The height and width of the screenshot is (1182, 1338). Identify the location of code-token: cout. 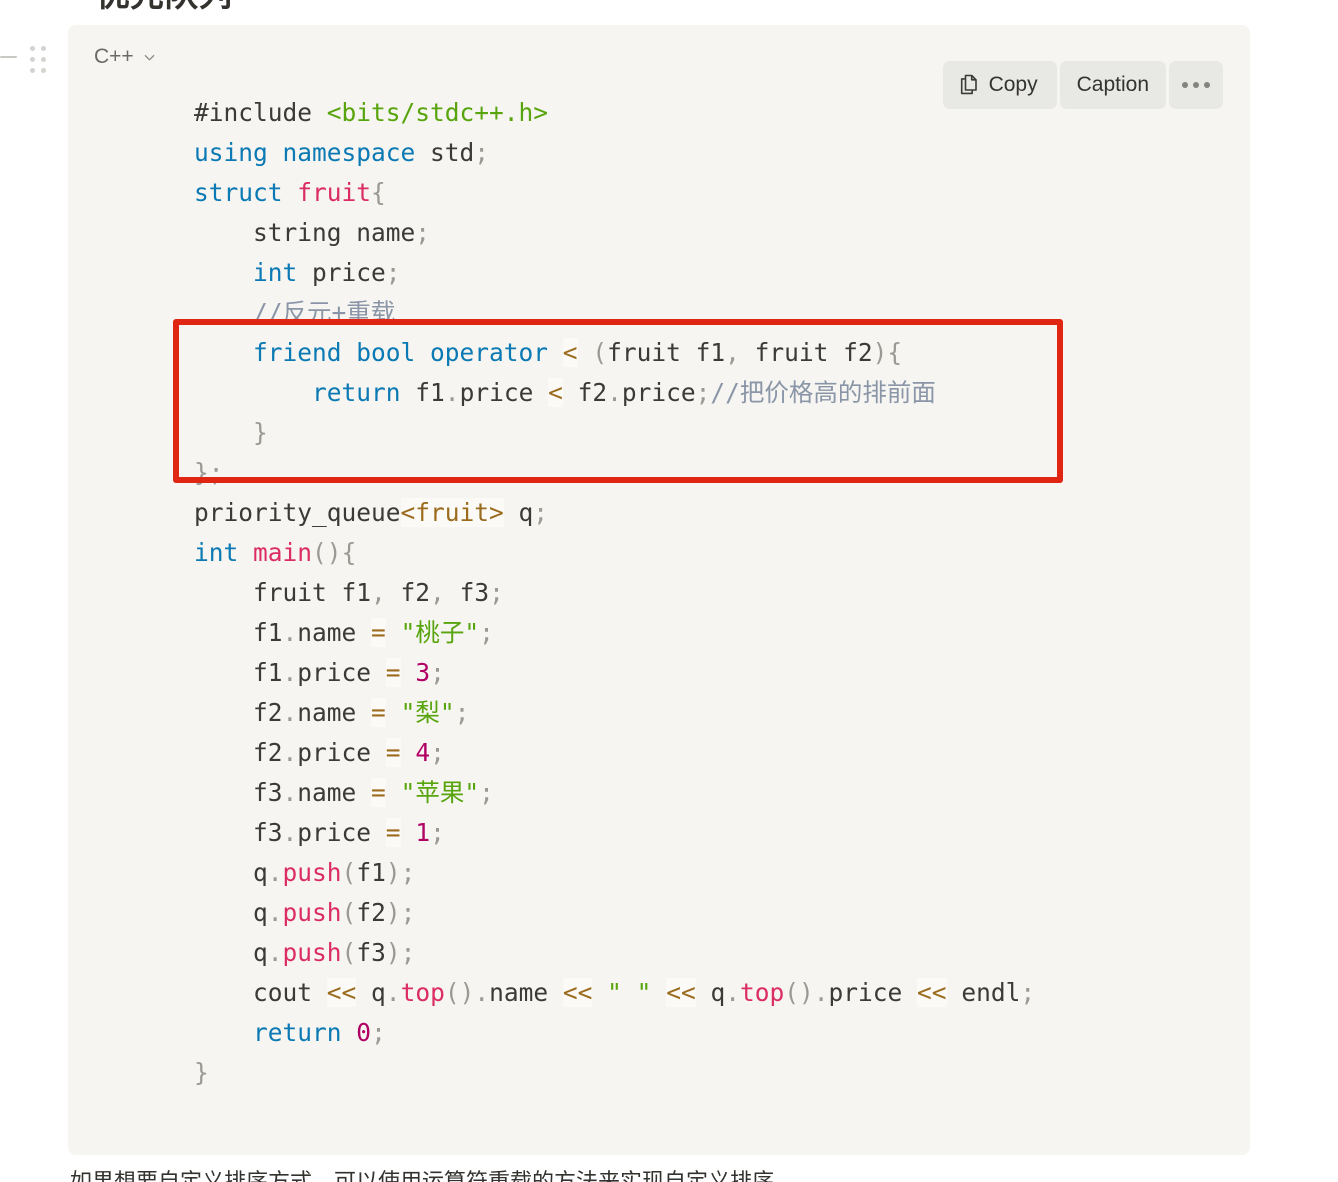
(260, 992).